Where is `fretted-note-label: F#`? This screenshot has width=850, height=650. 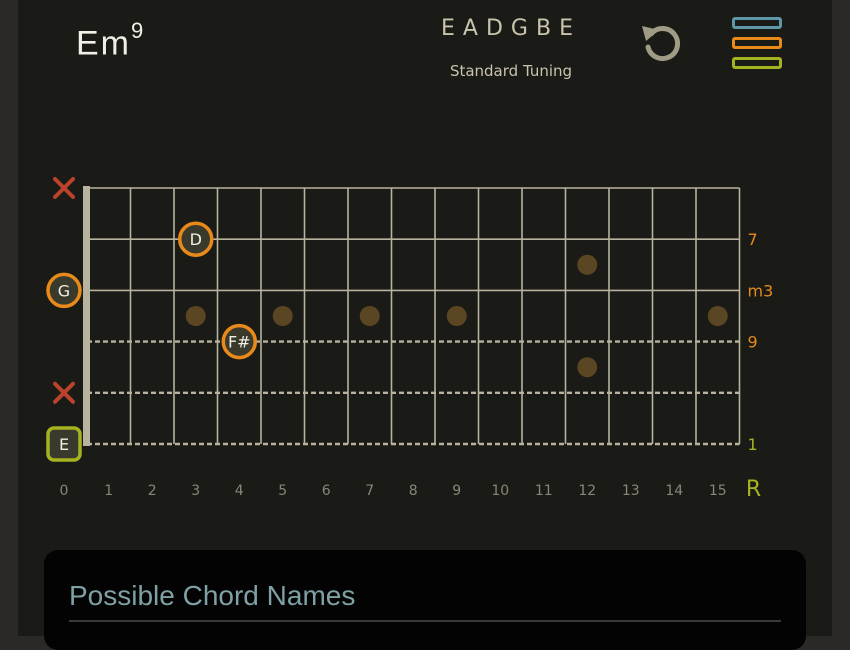
fretted-note-label: F# is located at coordinates (239, 342).